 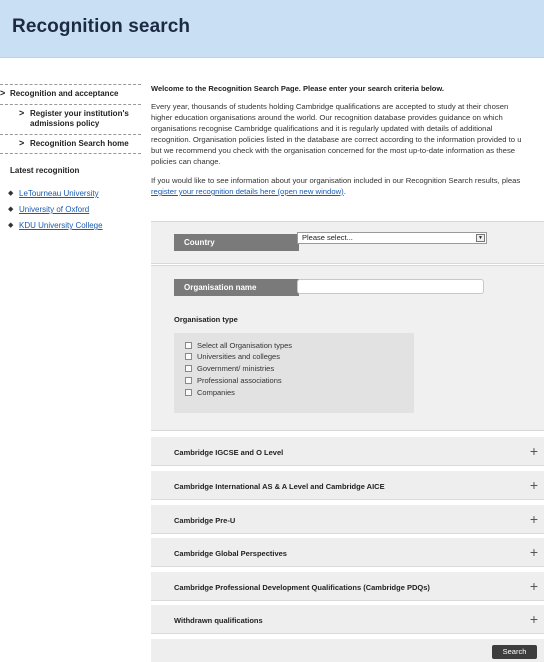 I want to click on search-bar, so click(x=347, y=650).